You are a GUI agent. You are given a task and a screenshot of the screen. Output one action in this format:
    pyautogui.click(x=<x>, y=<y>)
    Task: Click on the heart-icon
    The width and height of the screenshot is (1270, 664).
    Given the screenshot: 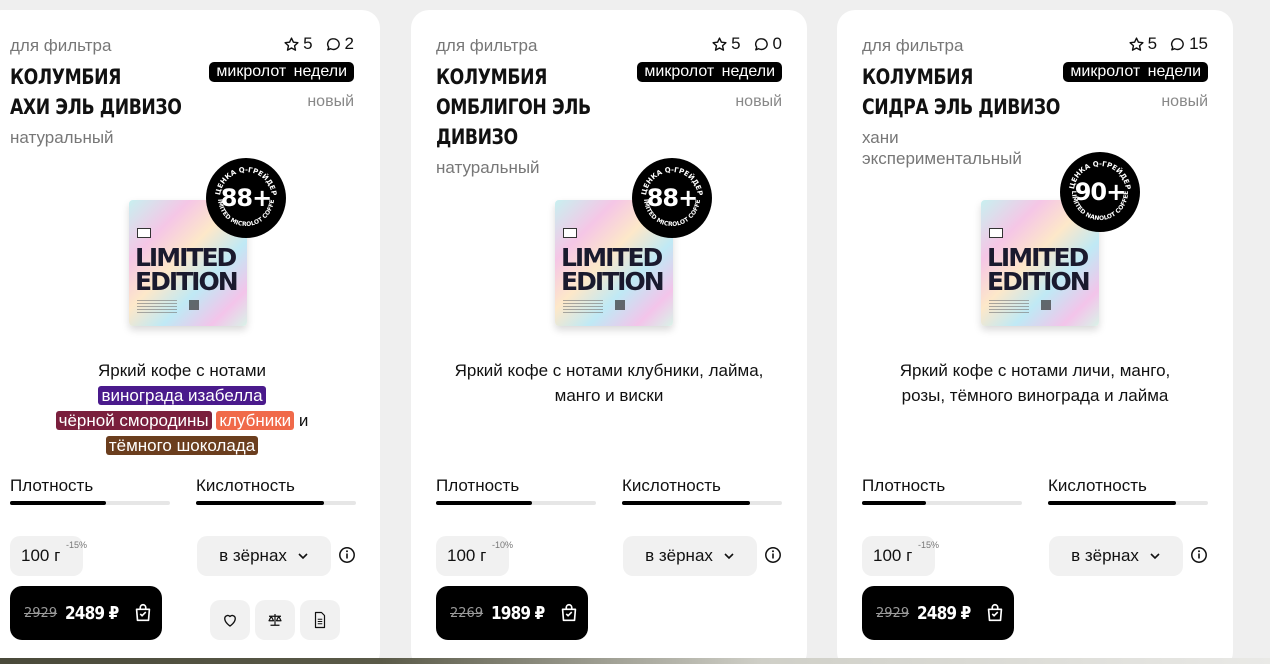 What is the action you would take?
    pyautogui.click(x=230, y=620)
    